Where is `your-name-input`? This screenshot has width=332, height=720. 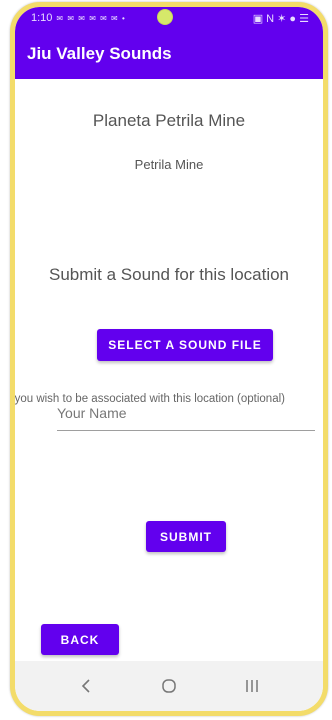
your-name-input is located at coordinates (186, 414).